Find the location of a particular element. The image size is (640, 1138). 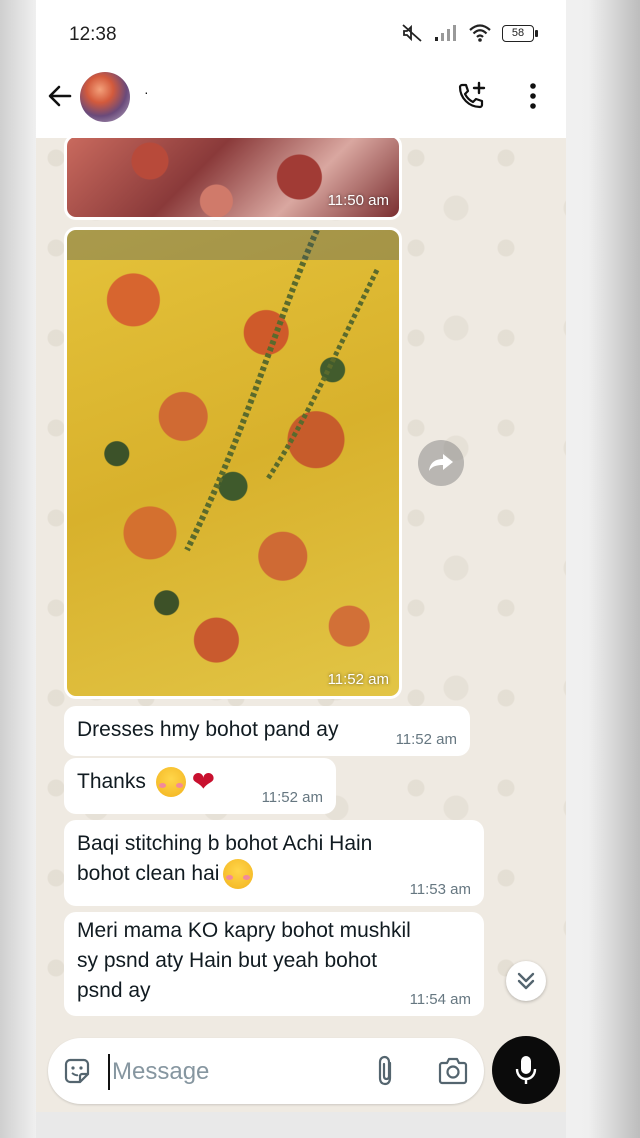

message-text: Thanks is located at coordinates (111, 781).